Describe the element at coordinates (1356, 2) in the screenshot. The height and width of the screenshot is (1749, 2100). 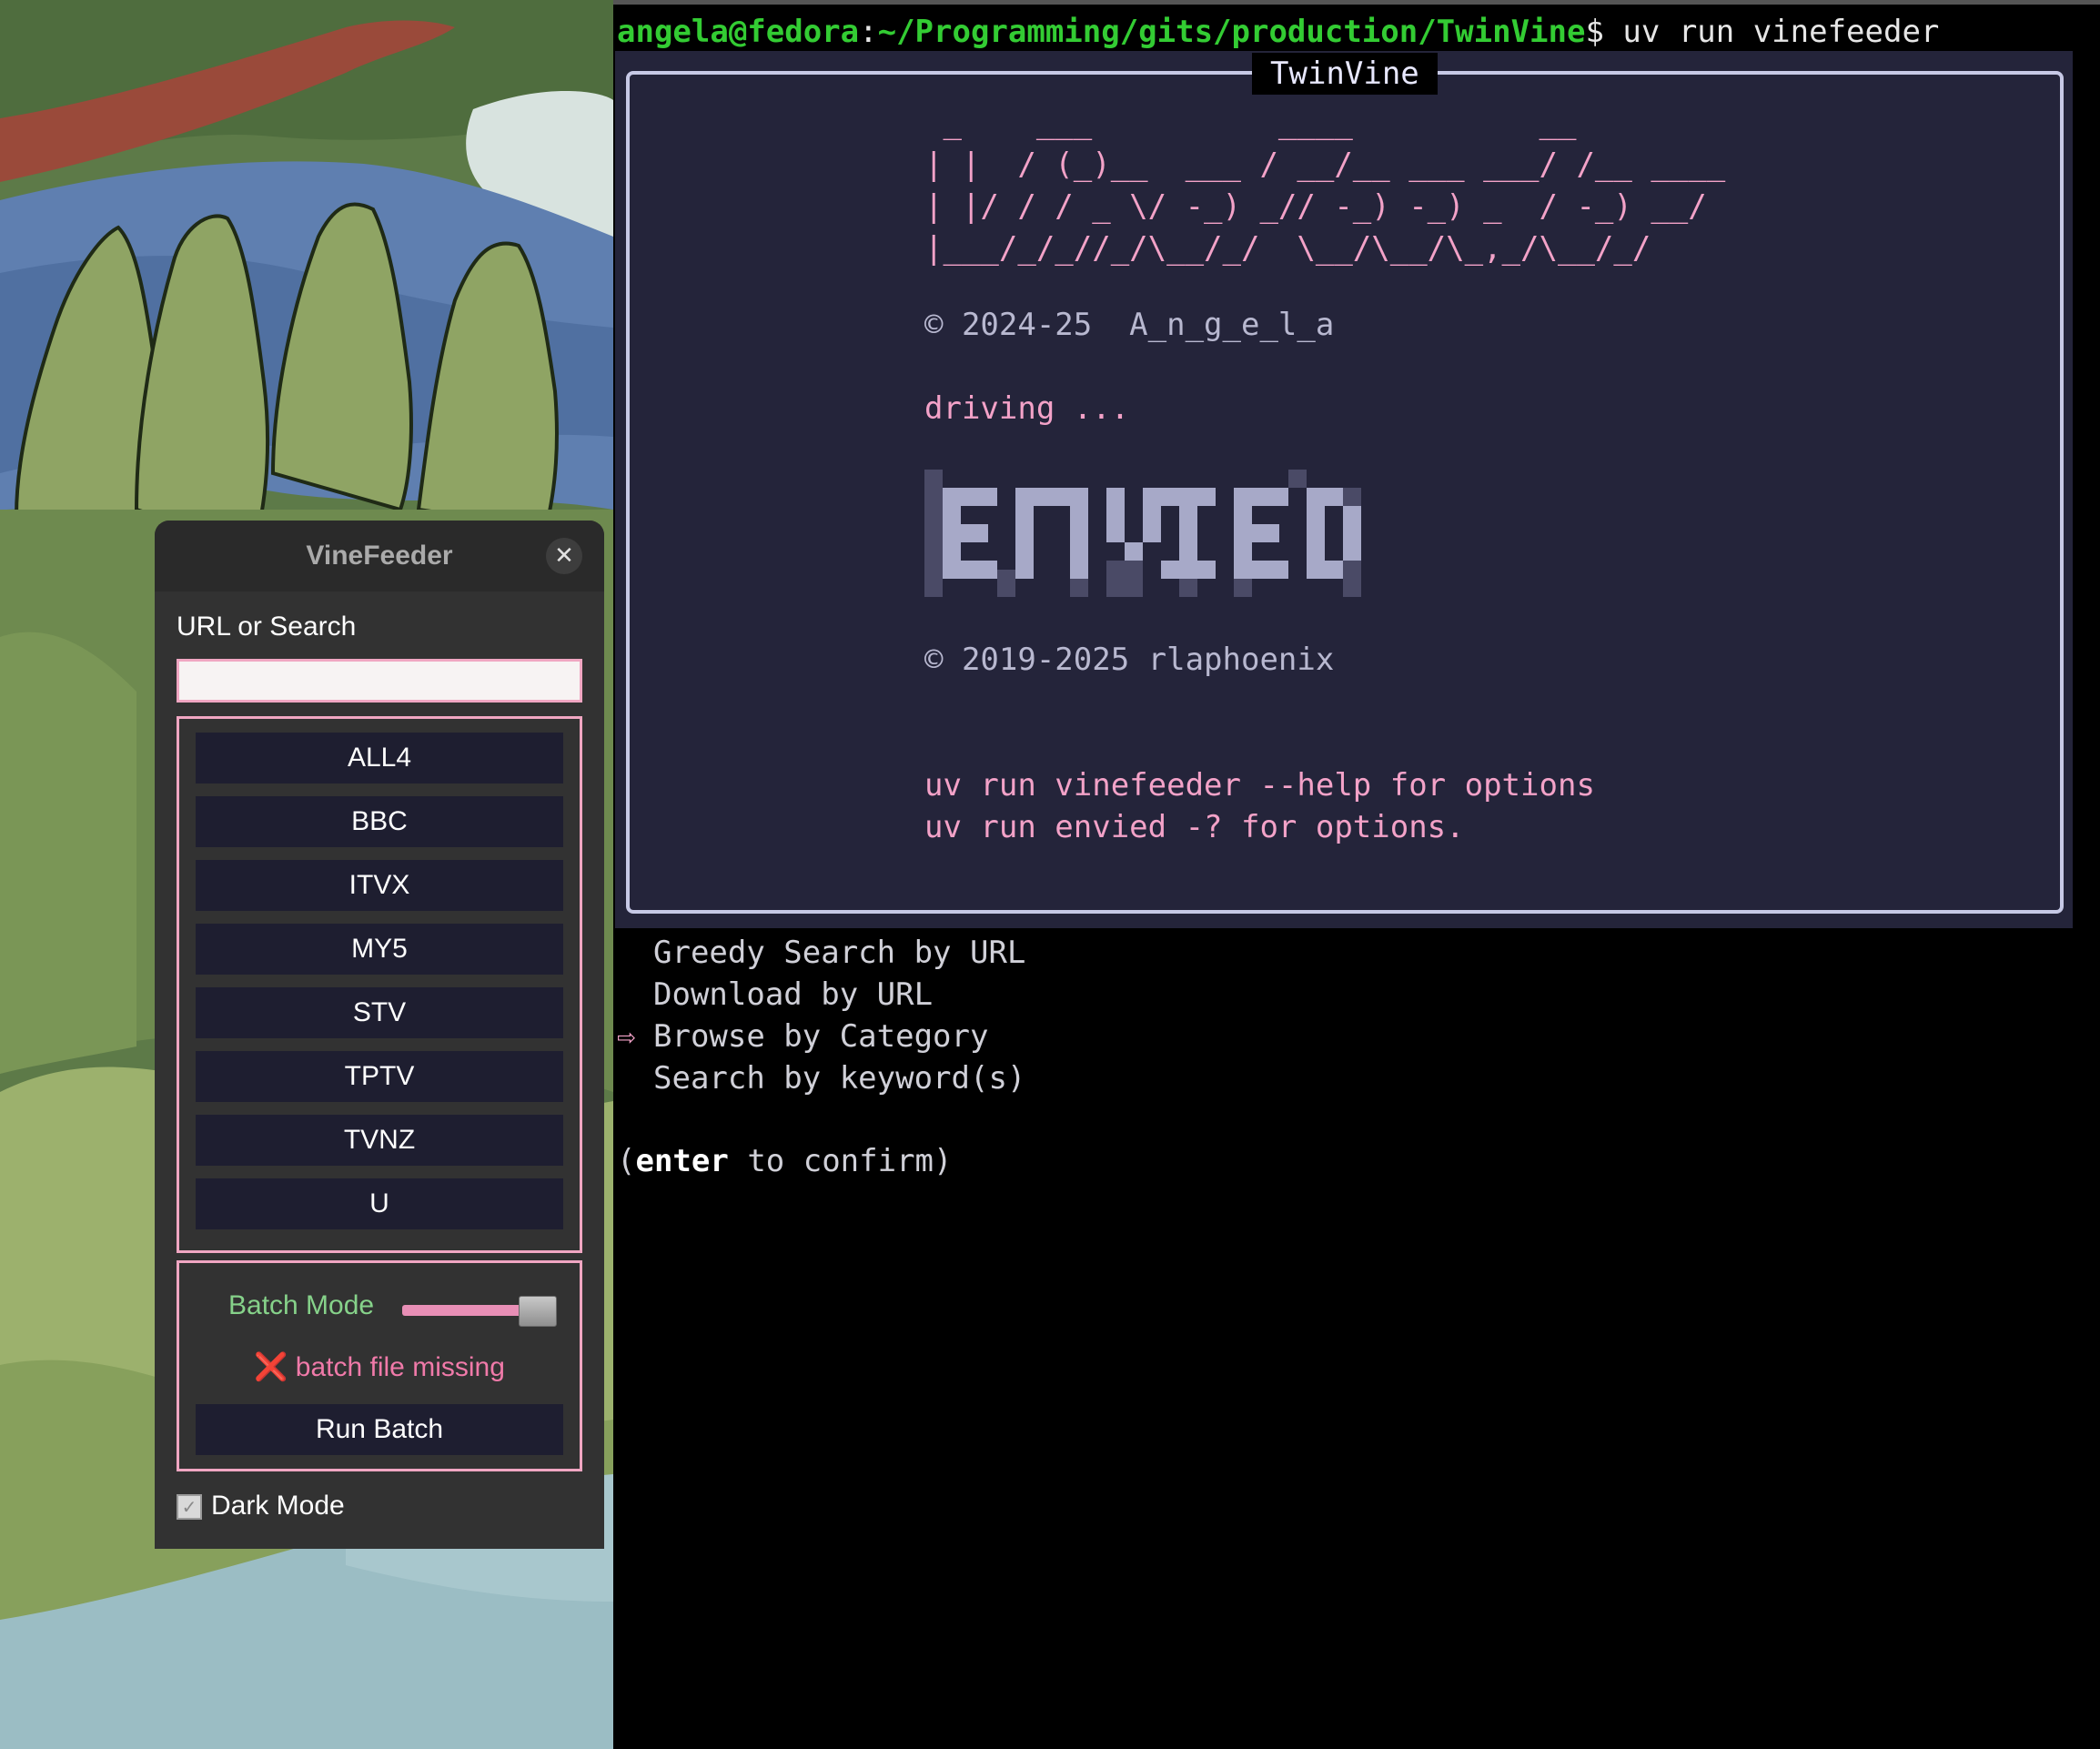
I see `terminal-top-border` at that location.